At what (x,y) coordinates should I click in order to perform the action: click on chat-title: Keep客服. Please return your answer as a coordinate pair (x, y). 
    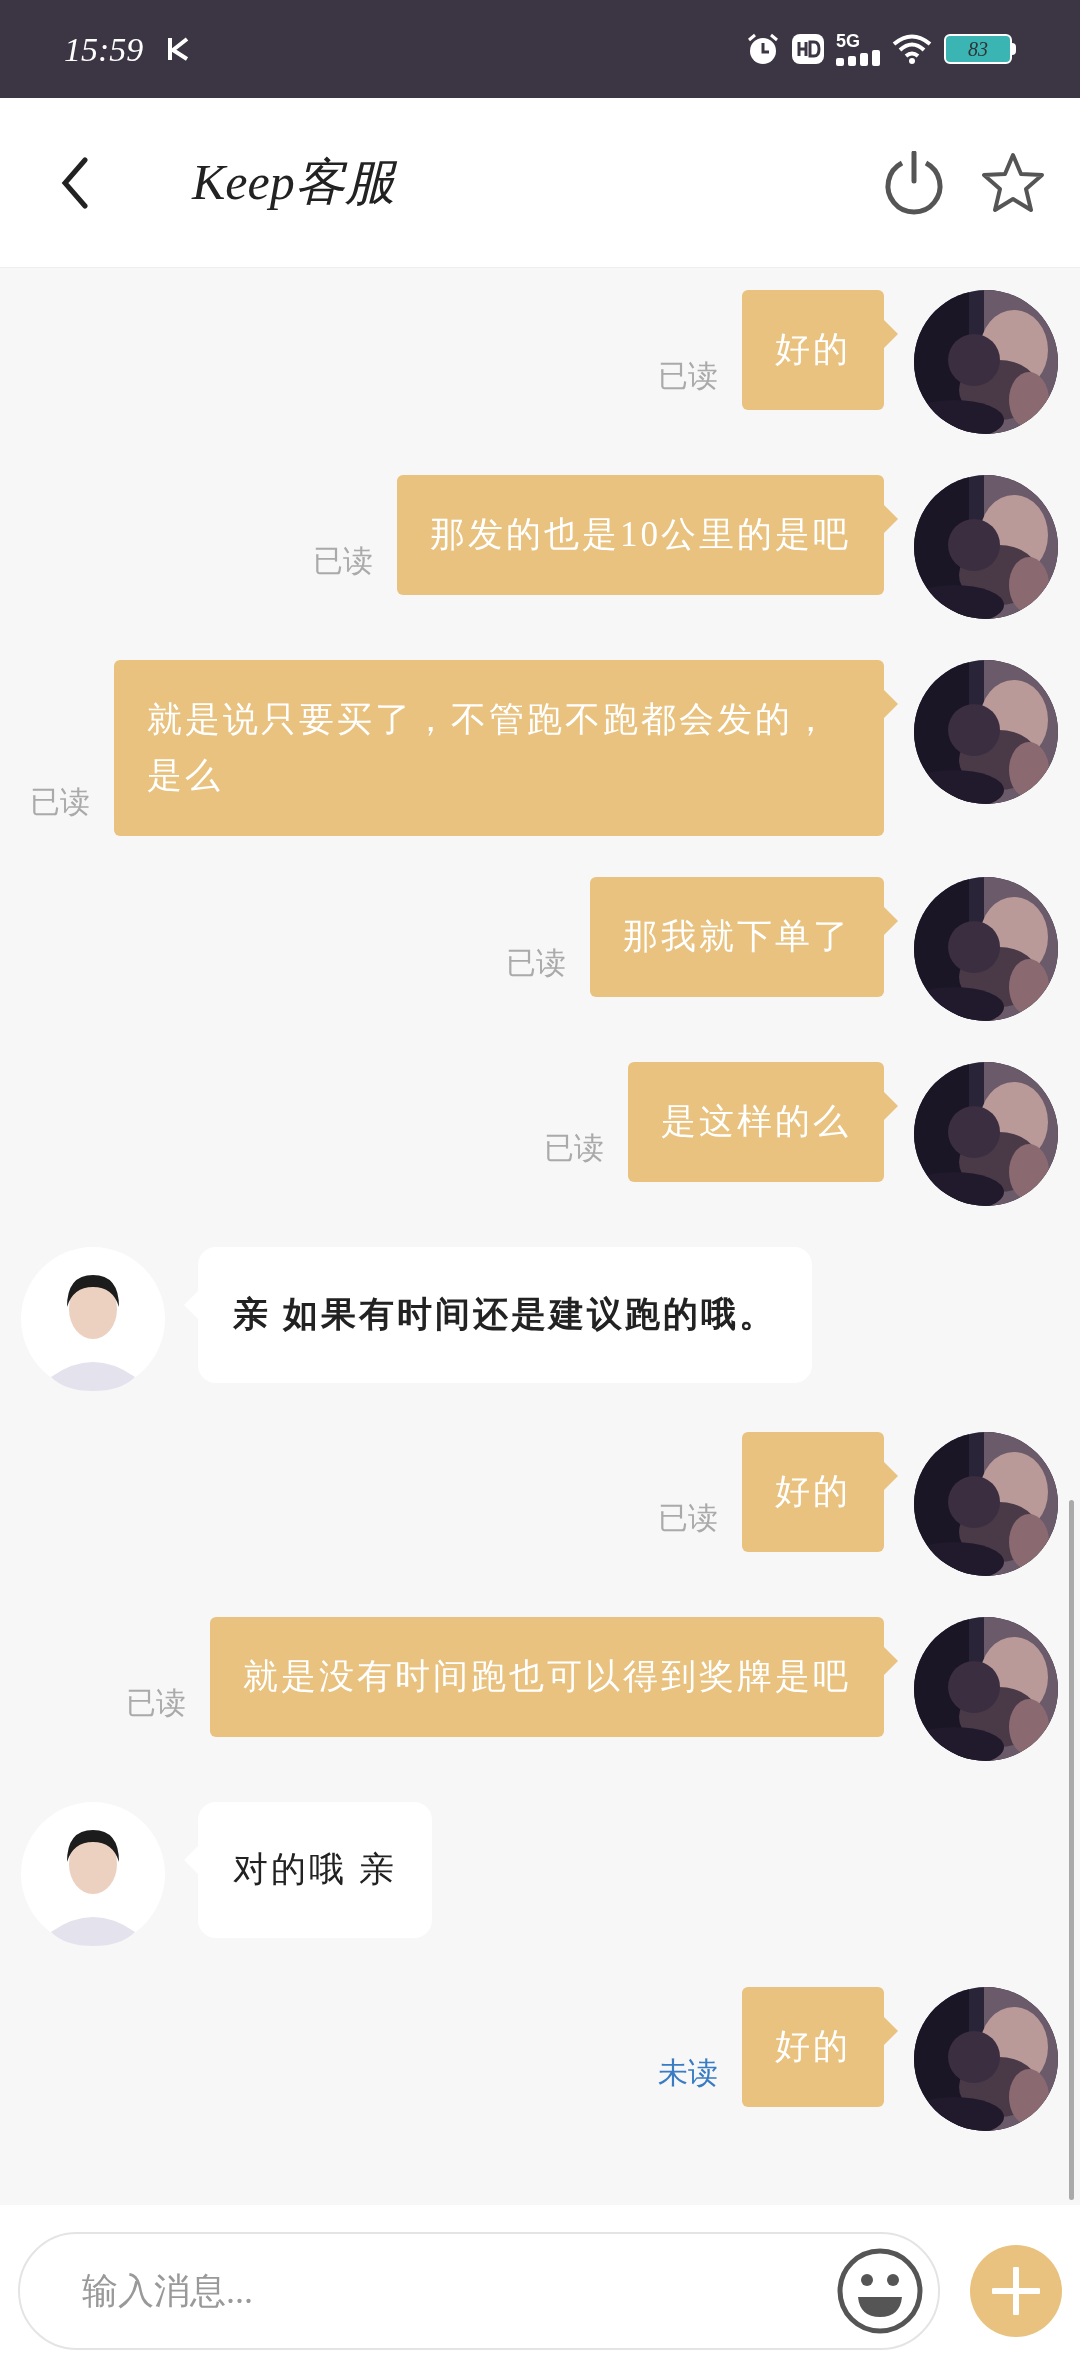
    Looking at the image, I should click on (293, 182).